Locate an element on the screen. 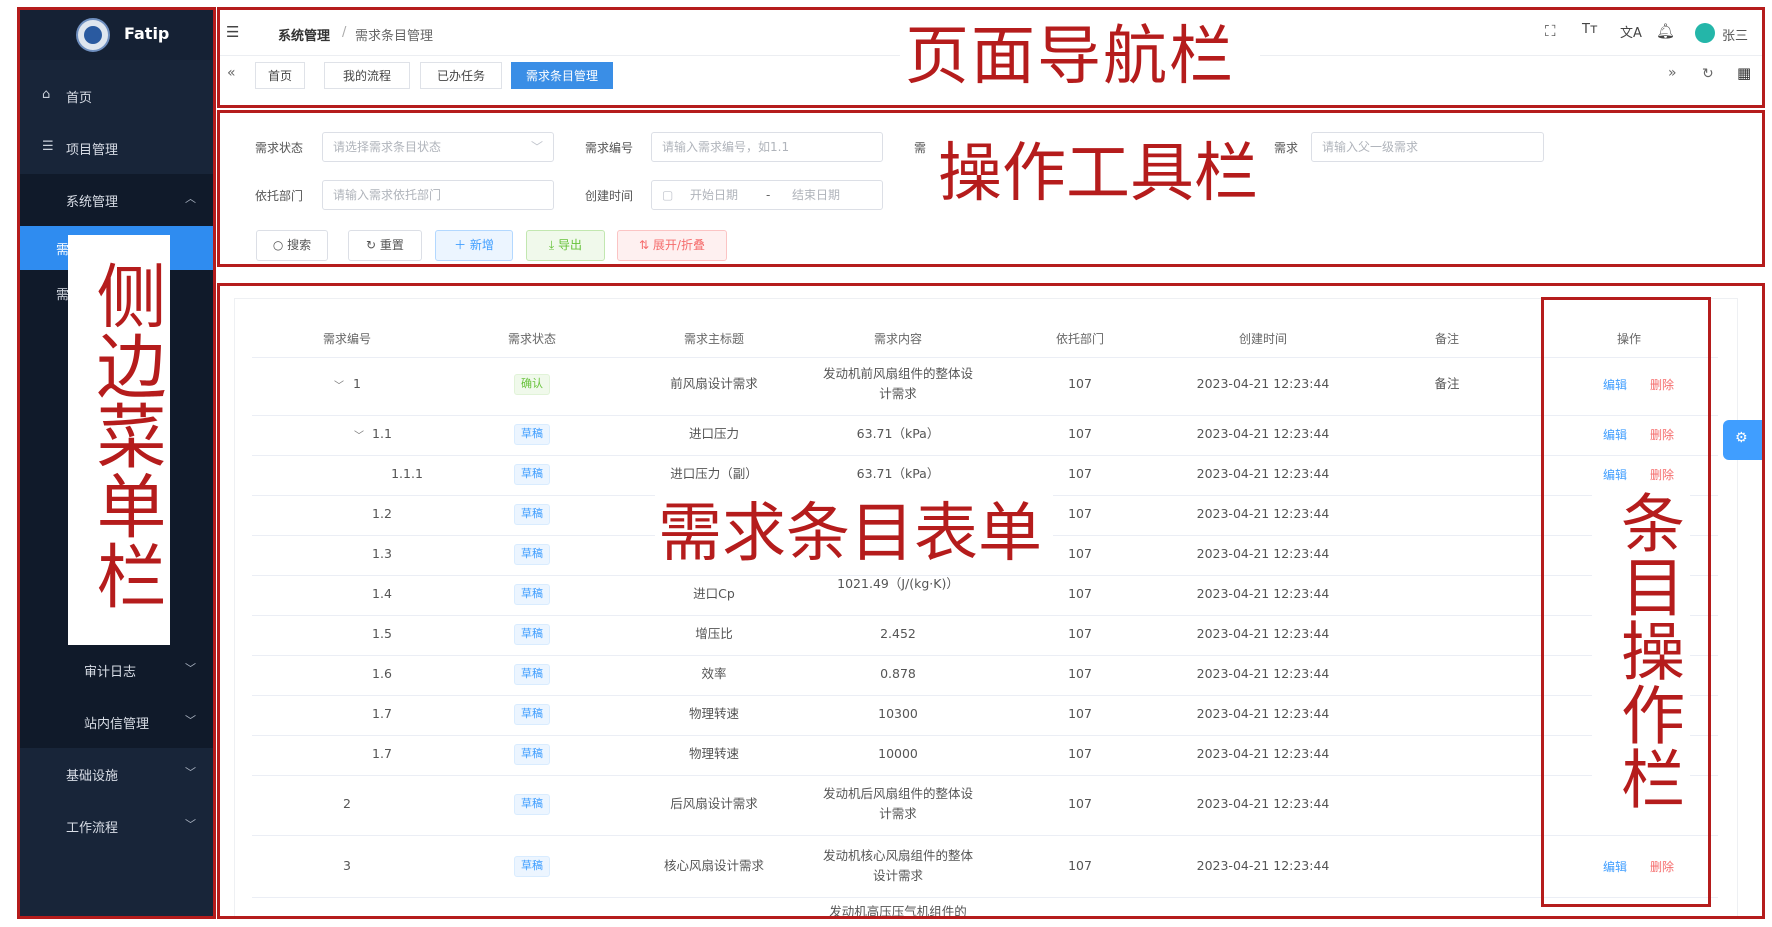  sidebar-item-messages: 站内信管理 ﹀ is located at coordinates (117, 722).